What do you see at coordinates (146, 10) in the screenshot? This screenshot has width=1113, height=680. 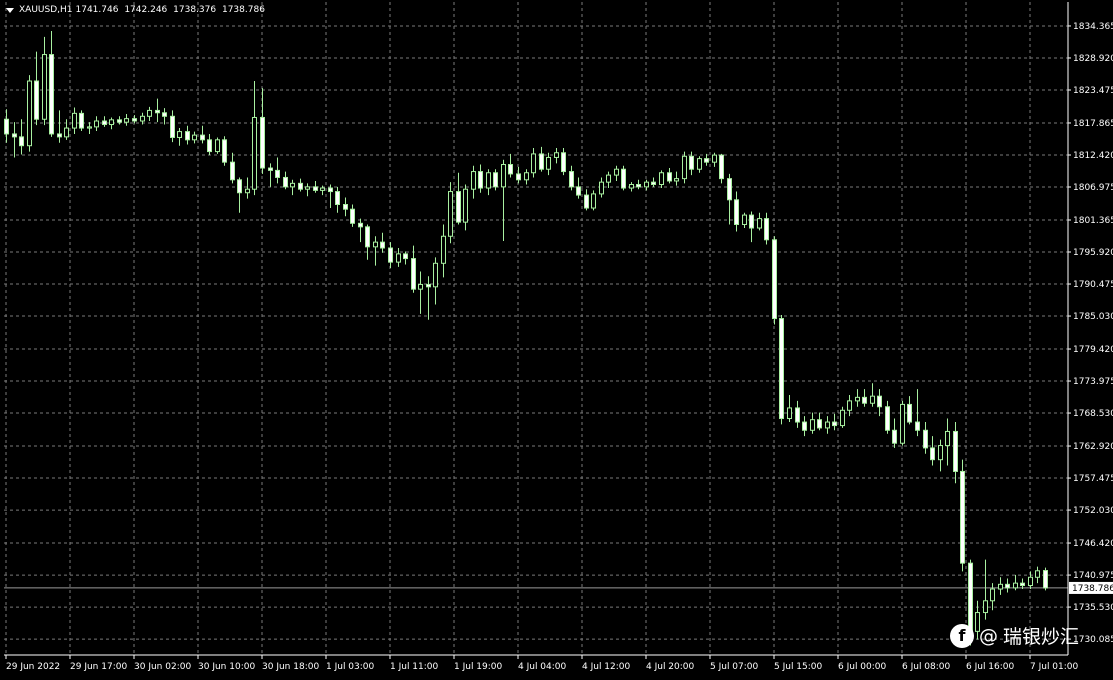 I see `ohlc-high: 1742.246` at bounding box center [146, 10].